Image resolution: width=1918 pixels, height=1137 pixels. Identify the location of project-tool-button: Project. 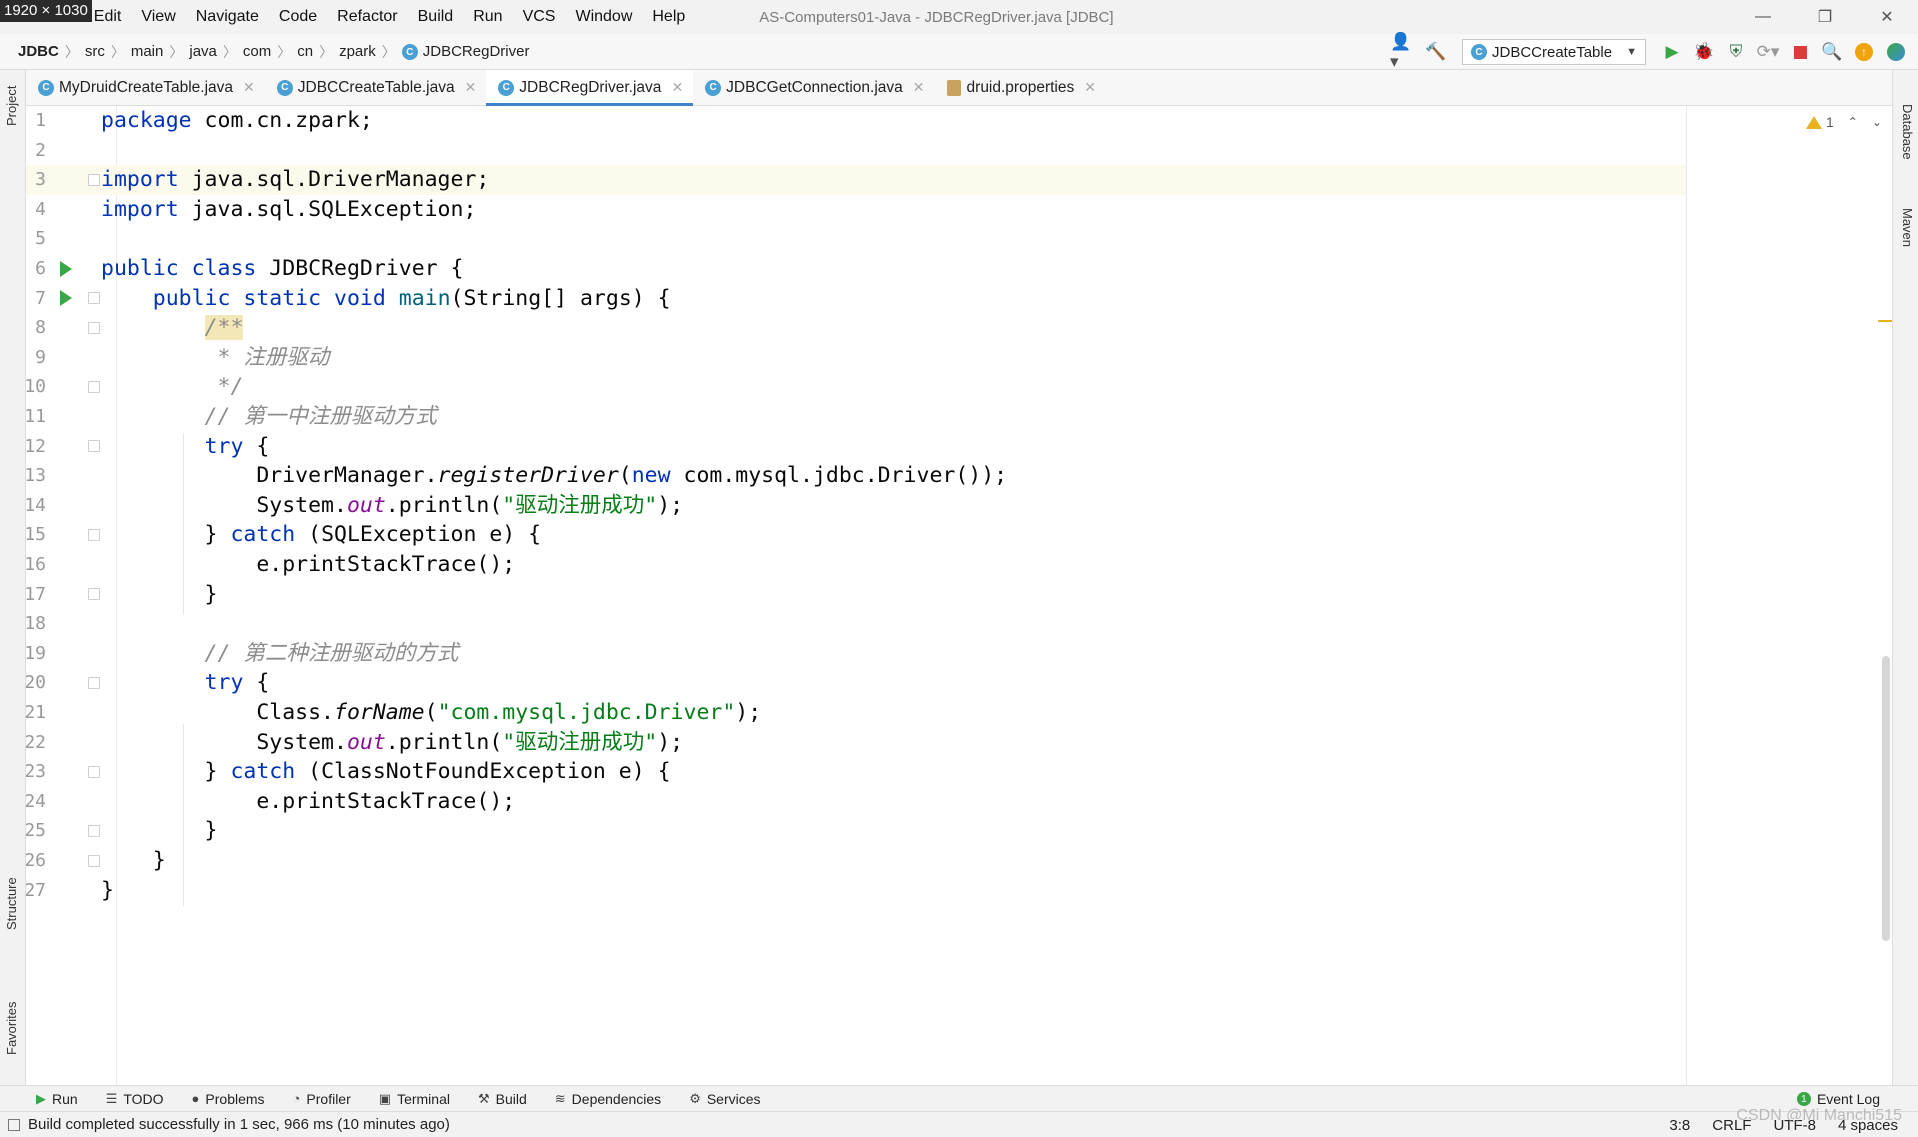
(11, 106).